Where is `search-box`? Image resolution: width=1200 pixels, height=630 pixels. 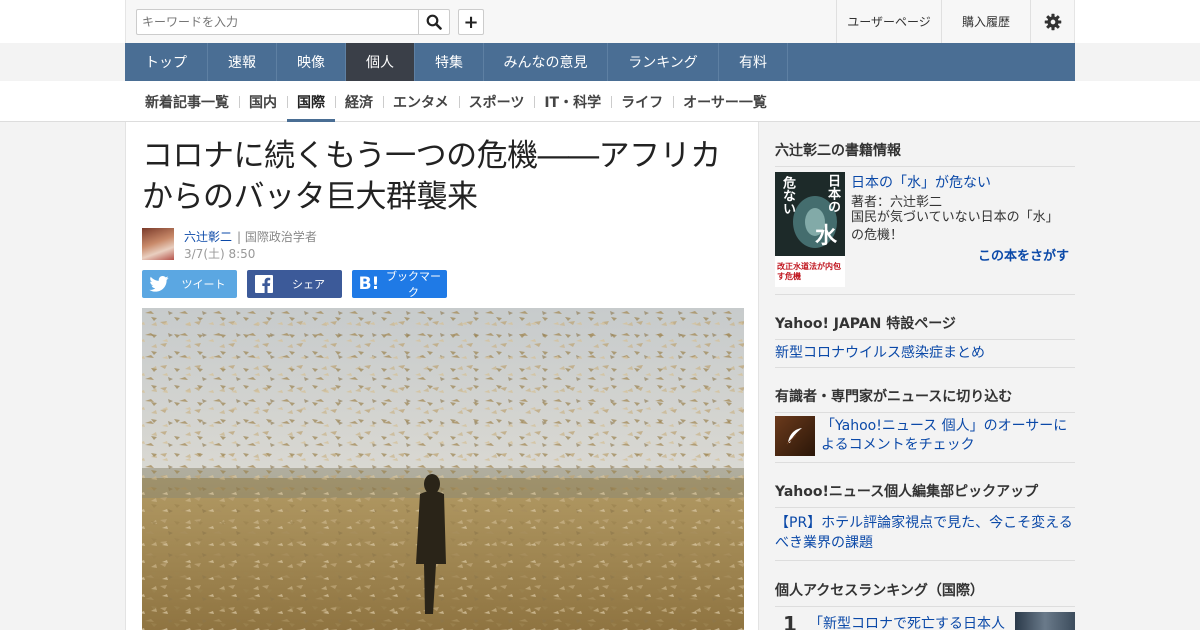 search-box is located at coordinates (293, 22).